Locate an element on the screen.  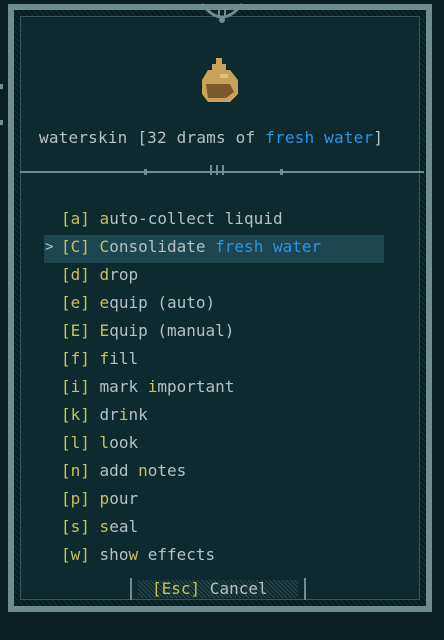
menu-item-equip-manual: [E] Equip (manual) is located at coordinates (214, 333).